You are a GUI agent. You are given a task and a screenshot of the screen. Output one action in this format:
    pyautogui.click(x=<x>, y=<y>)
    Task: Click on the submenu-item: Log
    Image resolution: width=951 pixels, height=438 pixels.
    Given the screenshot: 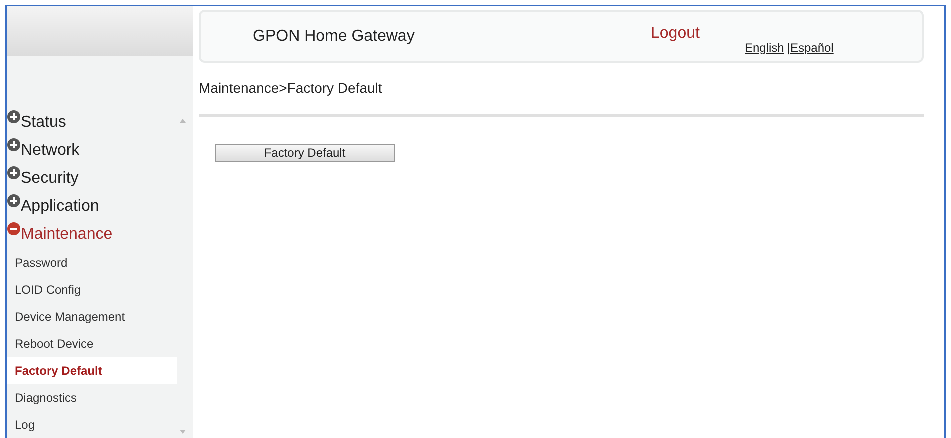 What is the action you would take?
    pyautogui.click(x=92, y=424)
    